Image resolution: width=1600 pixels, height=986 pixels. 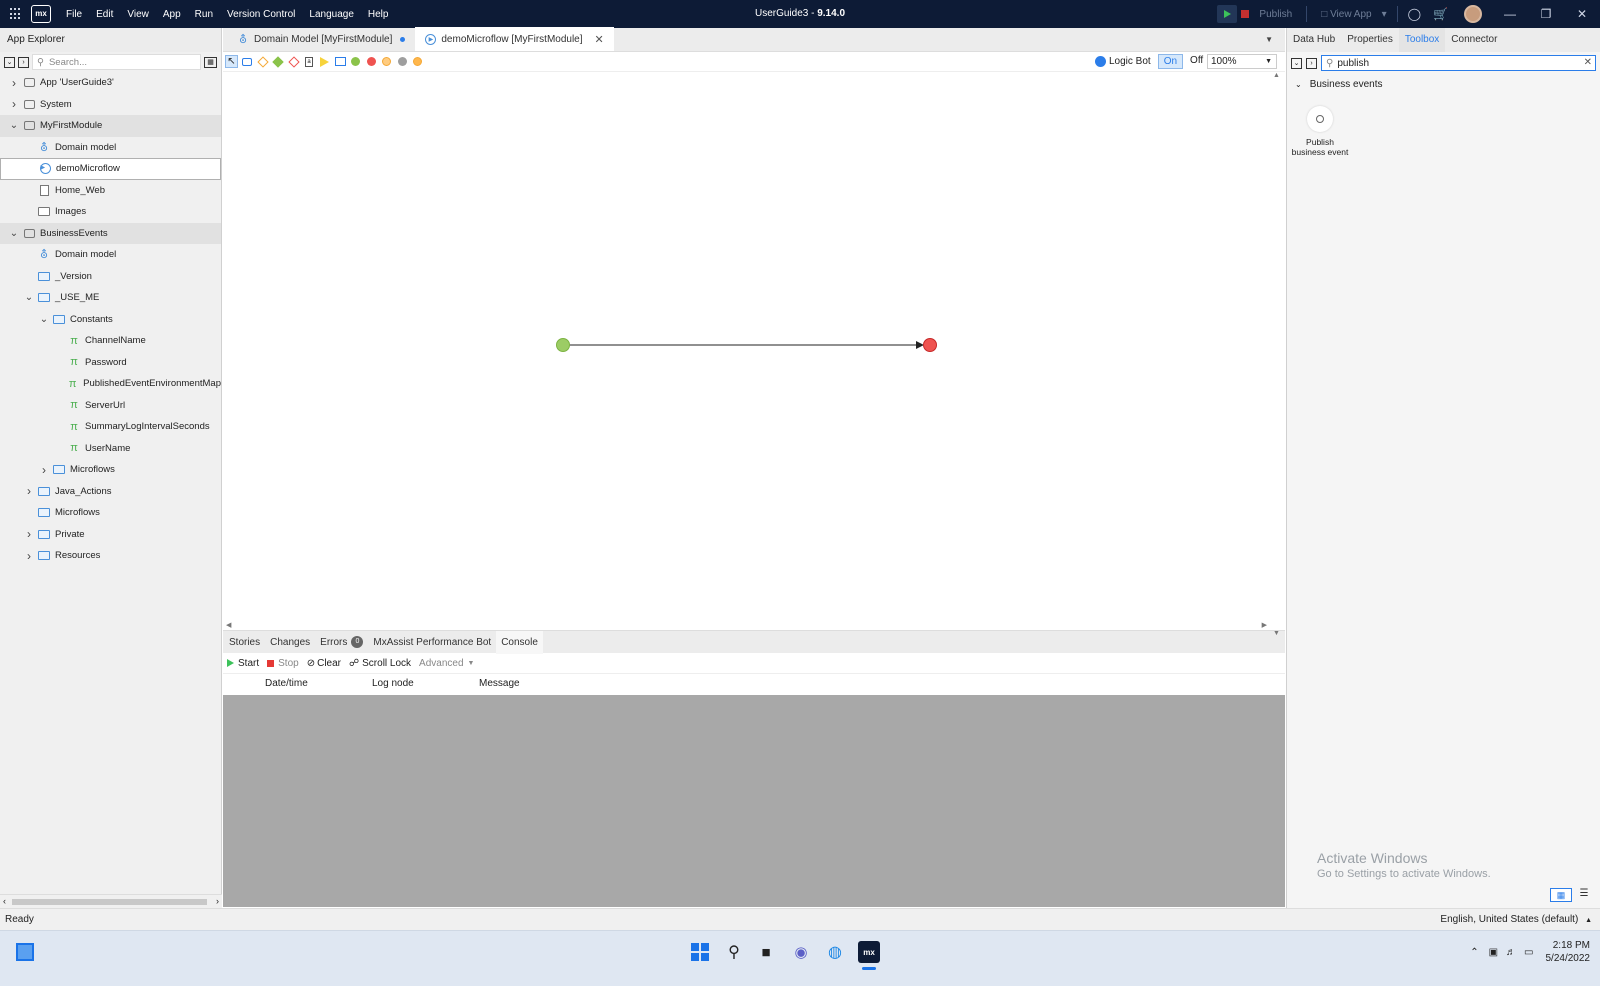 I want to click on end-event-tool-icon, so click(x=371, y=61).